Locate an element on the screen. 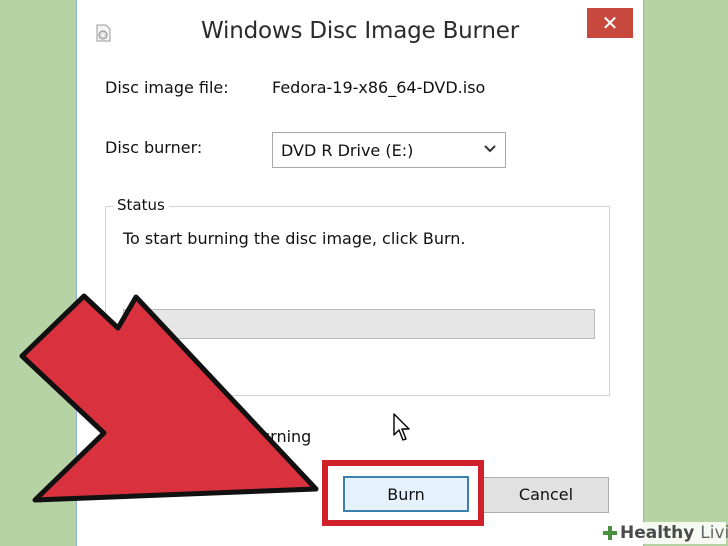 The height and width of the screenshot is (546, 728). watermark-text: Healthy Living is located at coordinates (674, 533).